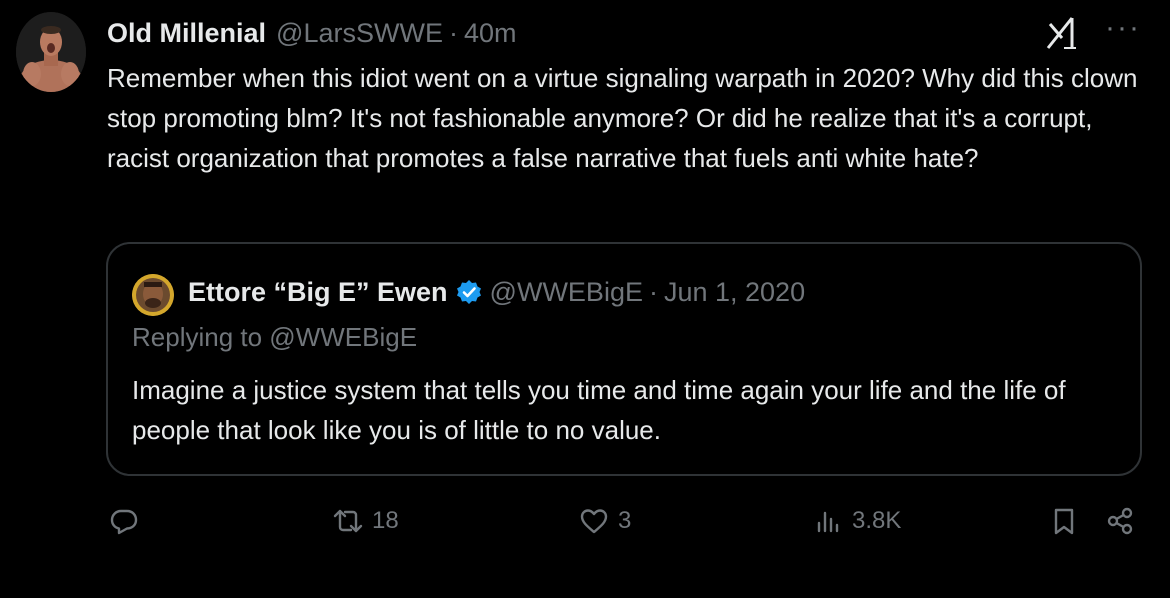  Describe the element at coordinates (153, 295) in the screenshot. I see `quoted-author-avatar` at that location.